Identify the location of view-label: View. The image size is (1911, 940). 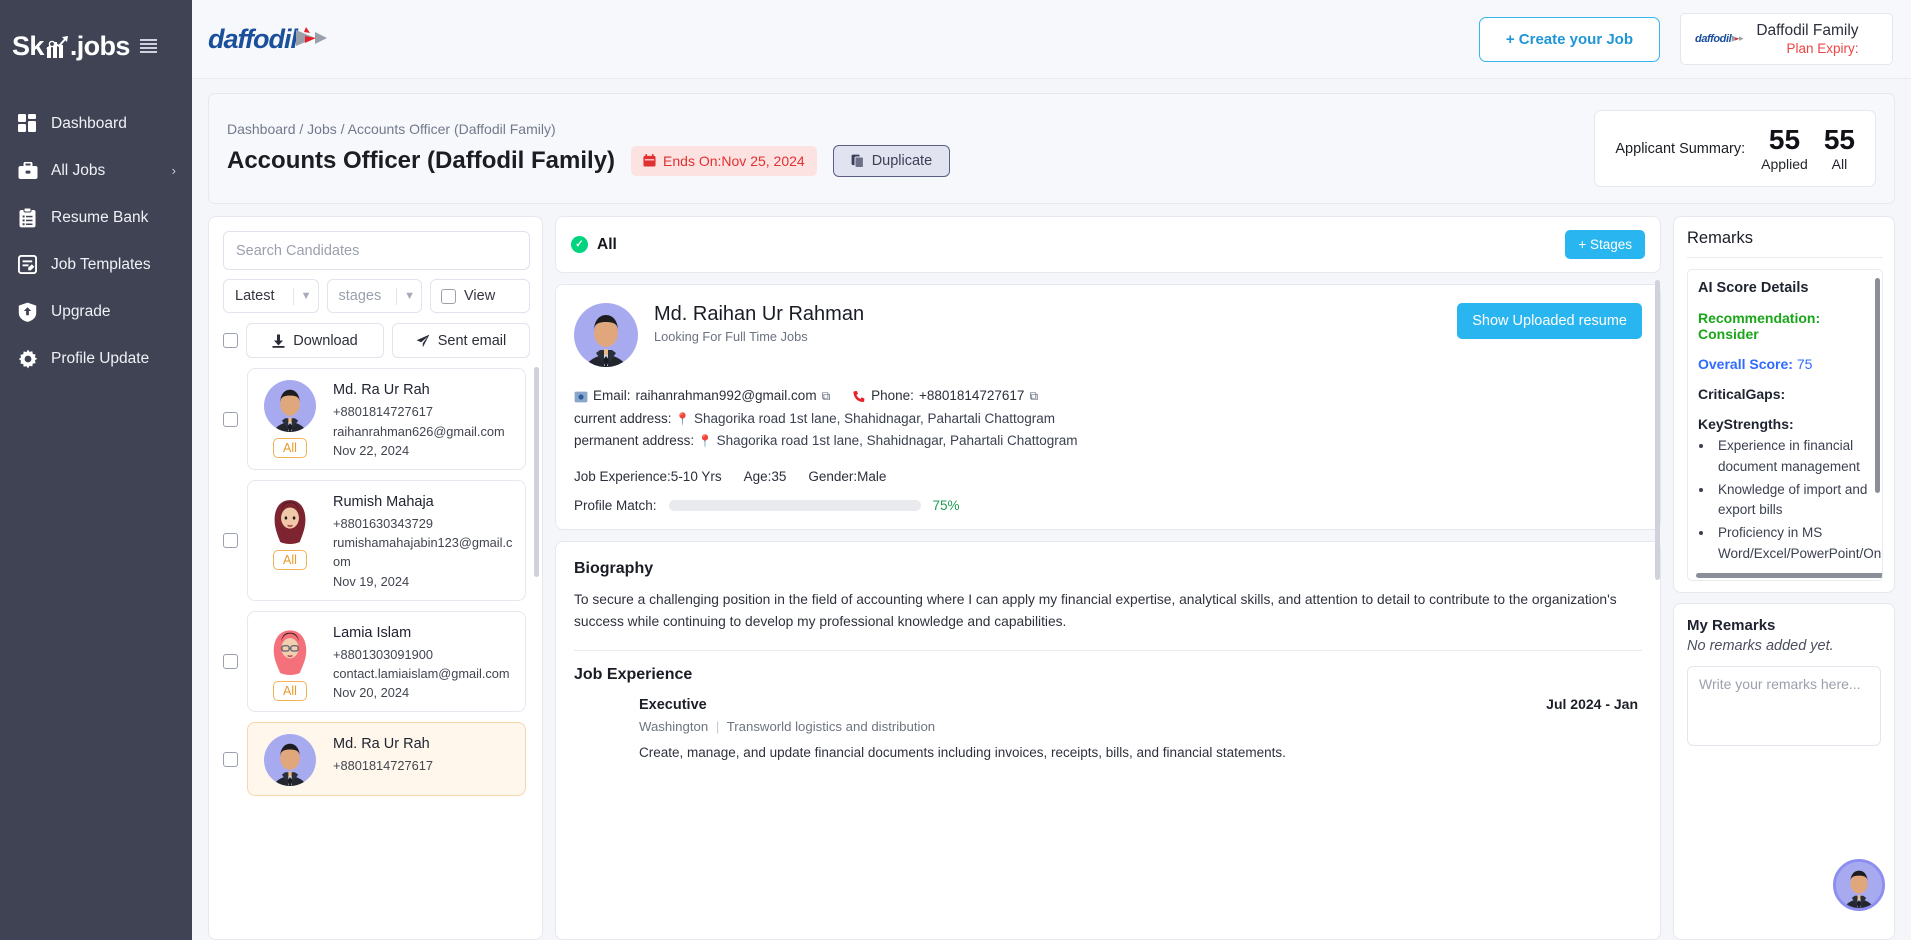
(480, 296).